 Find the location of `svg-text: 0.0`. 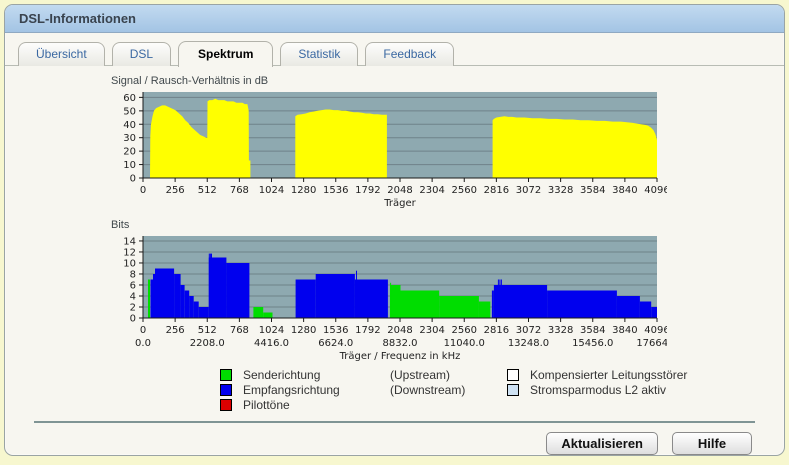

svg-text: 0.0 is located at coordinates (143, 343).